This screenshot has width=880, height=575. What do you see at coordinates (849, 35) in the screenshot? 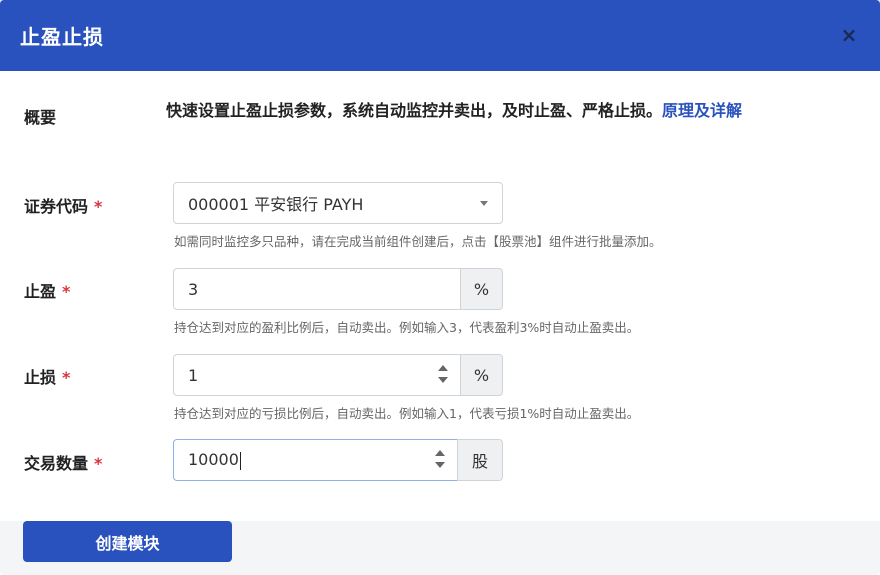
I see `close-icon: ×` at bounding box center [849, 35].